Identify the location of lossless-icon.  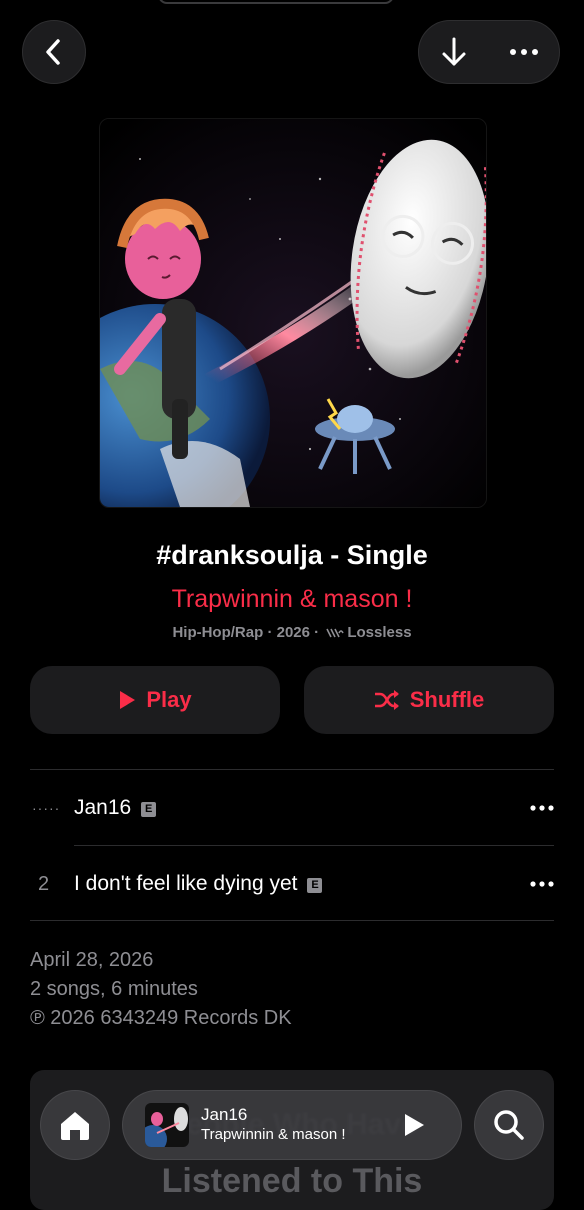
(335, 633).